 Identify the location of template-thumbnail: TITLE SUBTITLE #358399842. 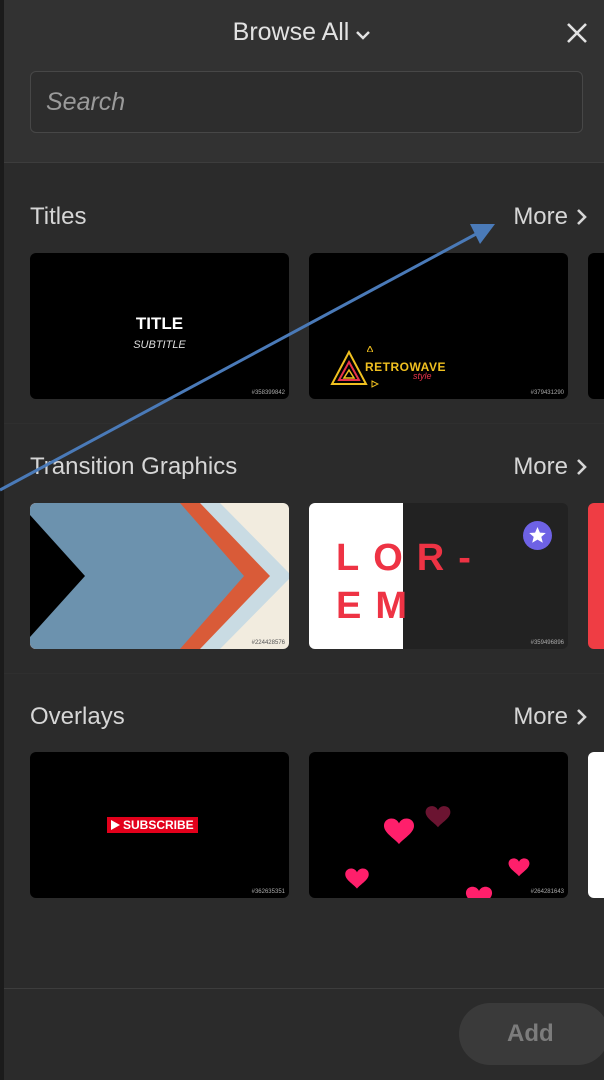
(159, 326).